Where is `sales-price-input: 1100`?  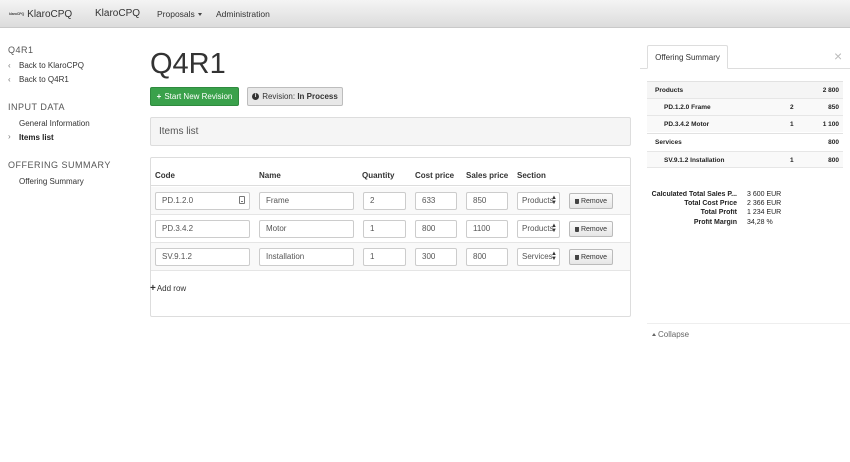
sales-price-input: 1100 is located at coordinates (487, 229).